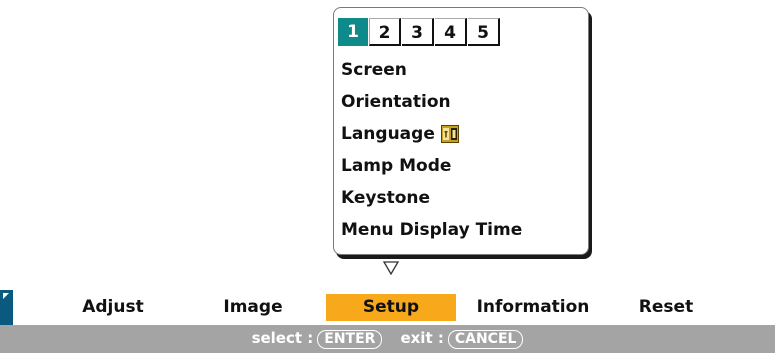 This screenshot has width=775, height=353. I want to click on tab-page-2: 2, so click(385, 32).